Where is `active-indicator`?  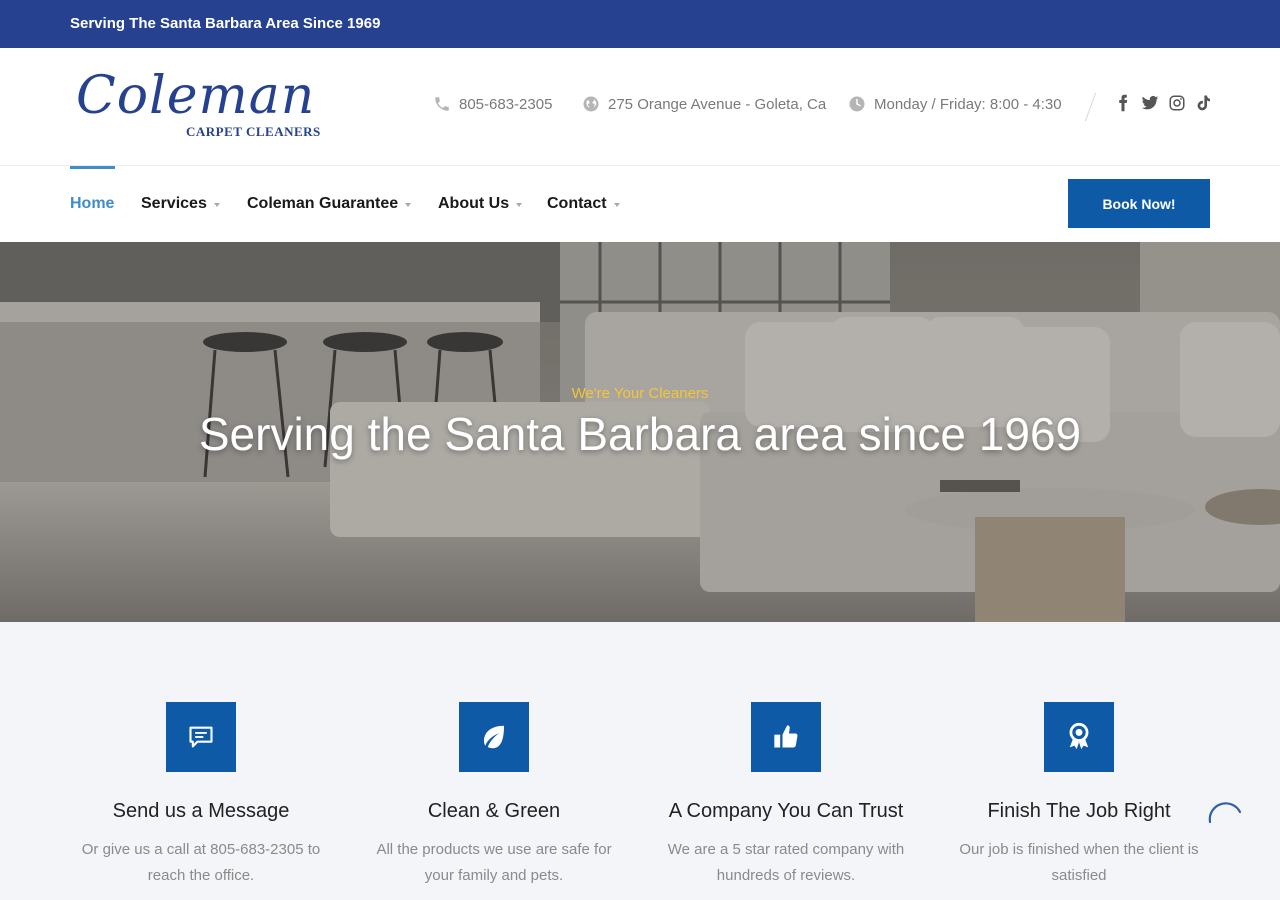
active-indicator is located at coordinates (92, 167).